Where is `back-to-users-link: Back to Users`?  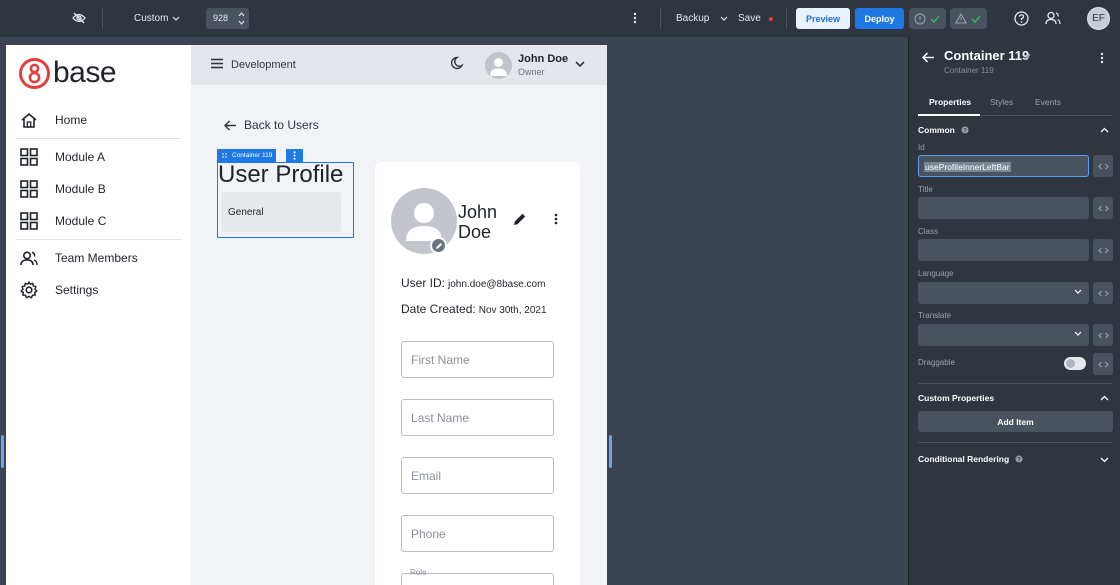
back-to-users-link: Back to Users is located at coordinates (271, 125).